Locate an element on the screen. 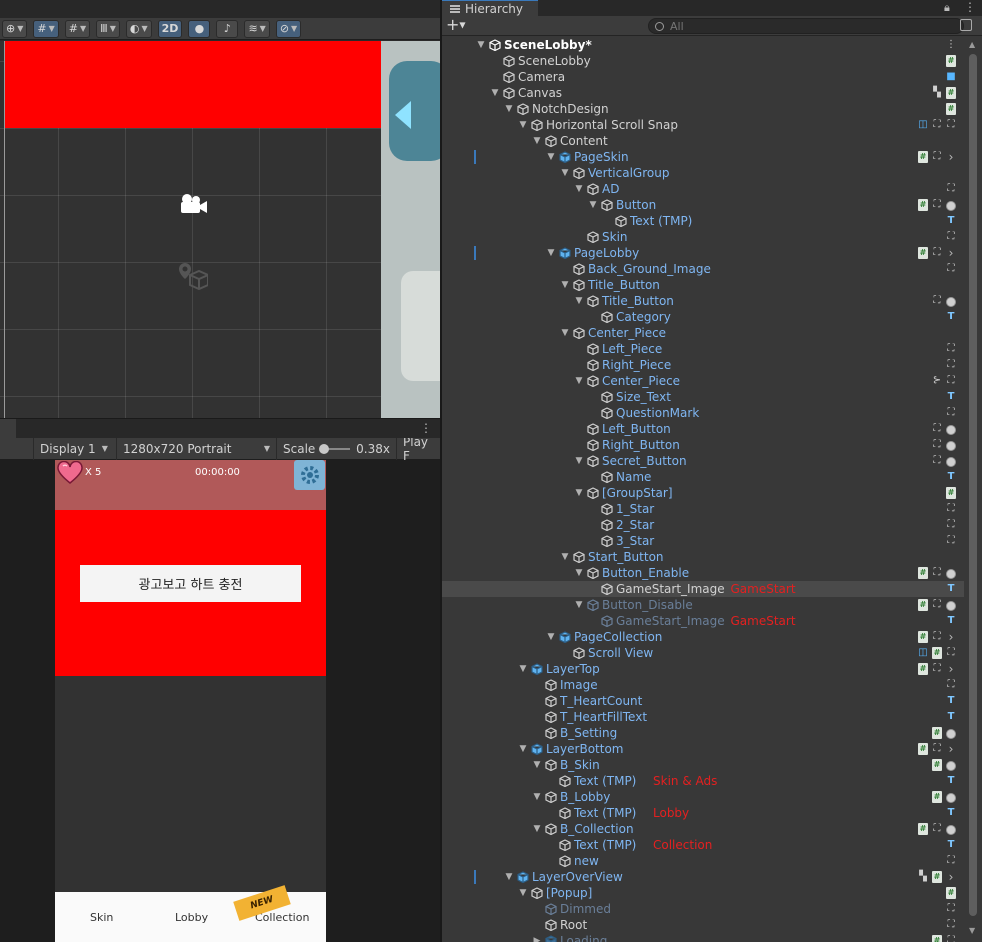 The width and height of the screenshot is (982, 942). lock-icon: 🔒︎ is located at coordinates (947, 8).